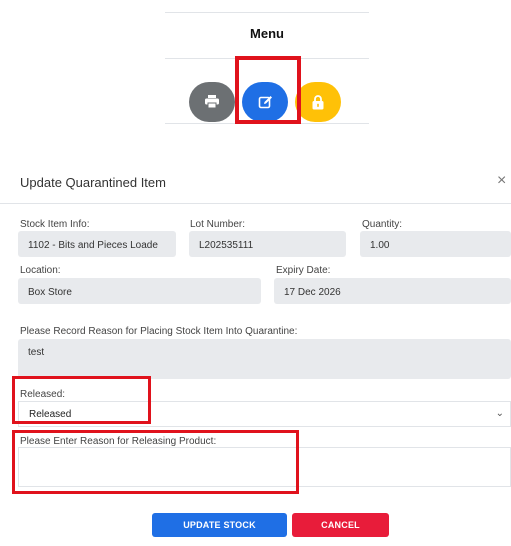 This screenshot has width=511, height=546. I want to click on lot-number-field: L202535111, so click(267, 244).